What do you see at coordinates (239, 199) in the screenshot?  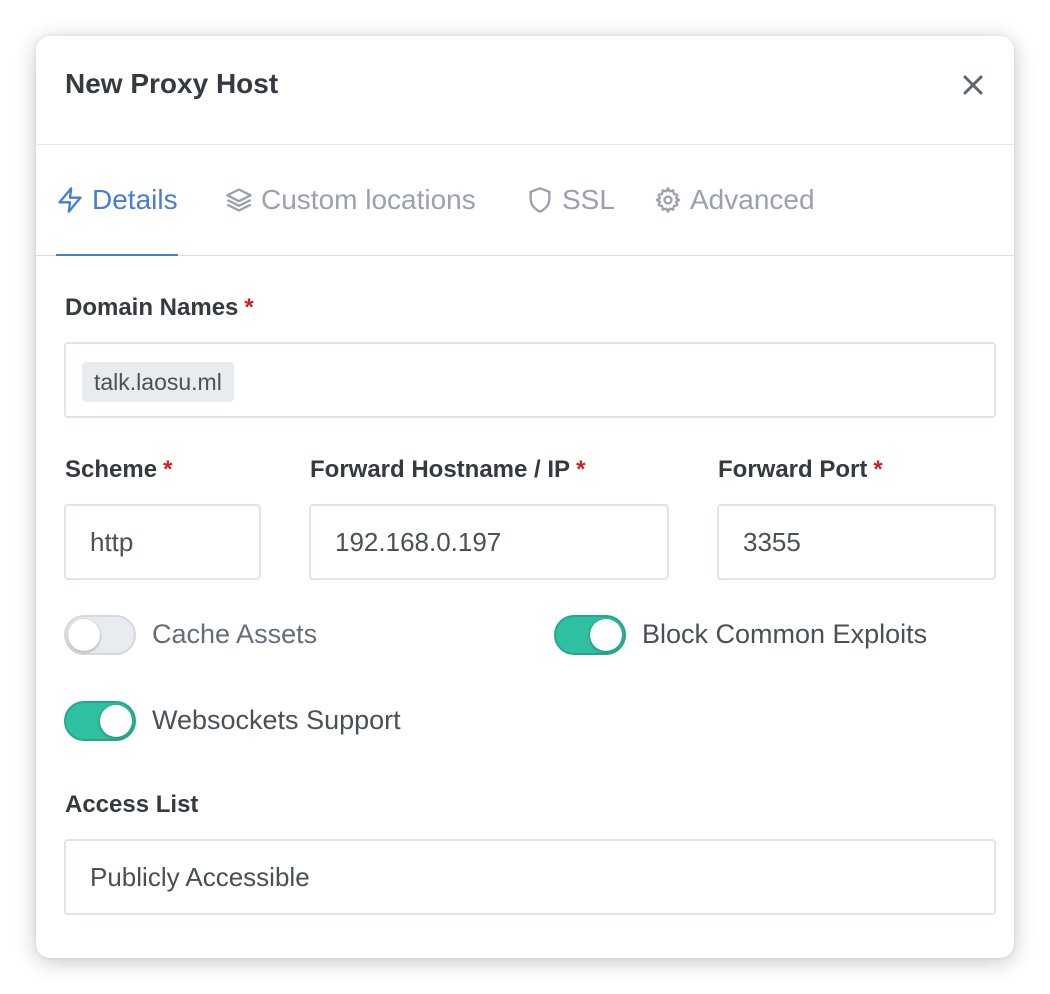 I see `layers-icon` at bounding box center [239, 199].